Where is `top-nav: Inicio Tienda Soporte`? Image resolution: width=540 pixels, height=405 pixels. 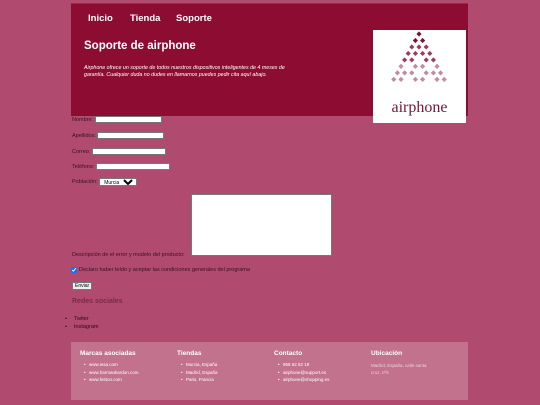 top-nav: Inicio Tienda Soporte is located at coordinates (269, 17).